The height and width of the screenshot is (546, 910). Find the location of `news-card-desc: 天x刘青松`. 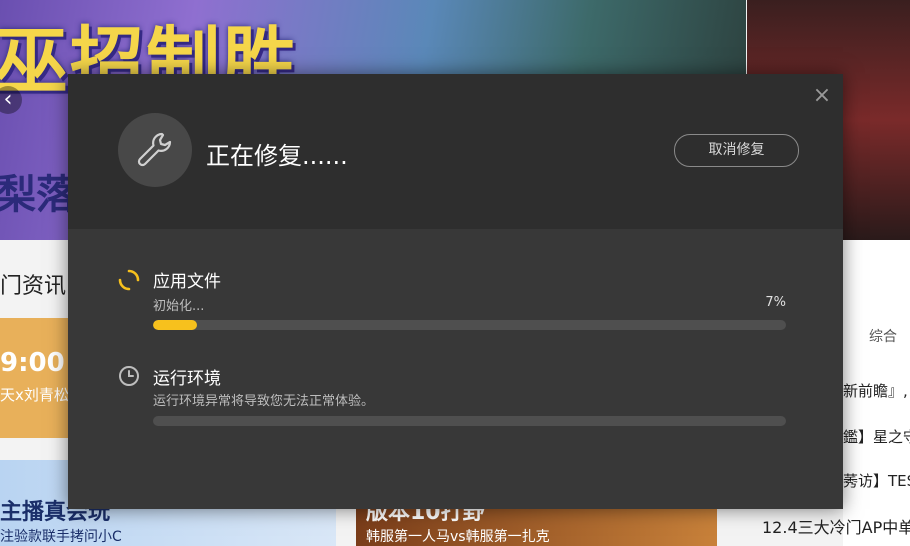

news-card-desc: 天x刘青松 is located at coordinates (34, 395).